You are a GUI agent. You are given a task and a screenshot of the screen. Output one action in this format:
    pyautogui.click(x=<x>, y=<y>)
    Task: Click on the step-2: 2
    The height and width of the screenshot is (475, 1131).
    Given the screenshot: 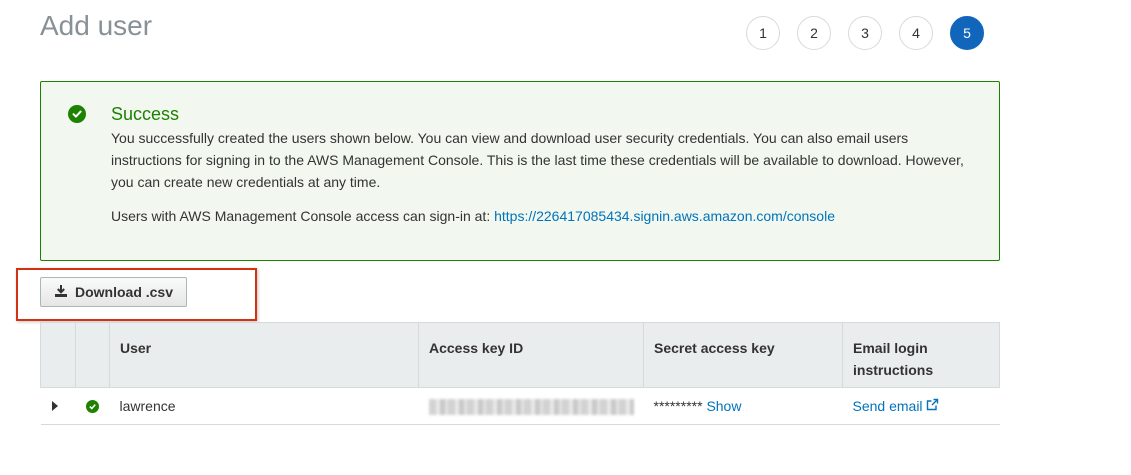 What is the action you would take?
    pyautogui.click(x=814, y=33)
    